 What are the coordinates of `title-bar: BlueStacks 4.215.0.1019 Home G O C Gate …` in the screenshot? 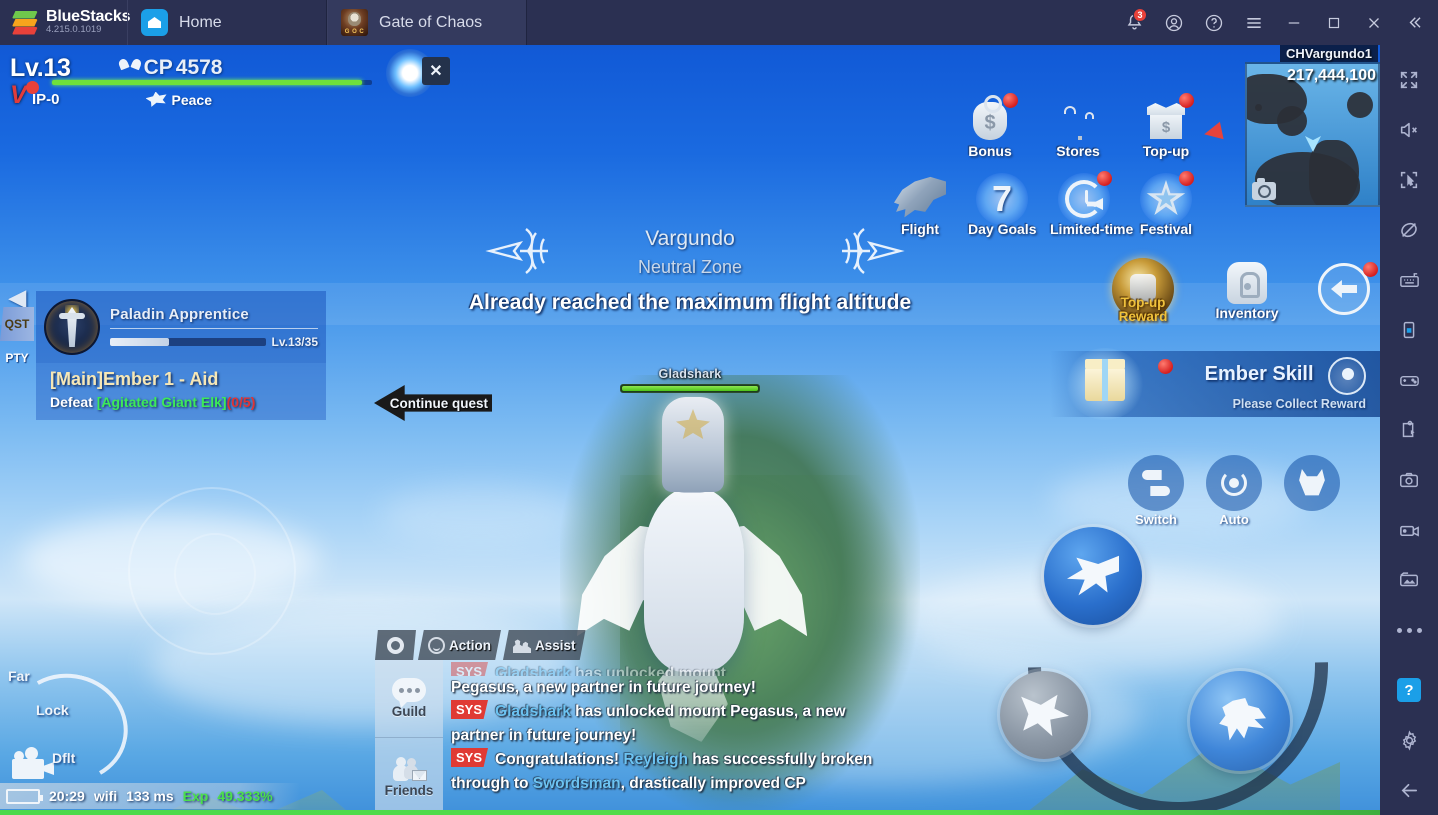 It's located at (719, 22).